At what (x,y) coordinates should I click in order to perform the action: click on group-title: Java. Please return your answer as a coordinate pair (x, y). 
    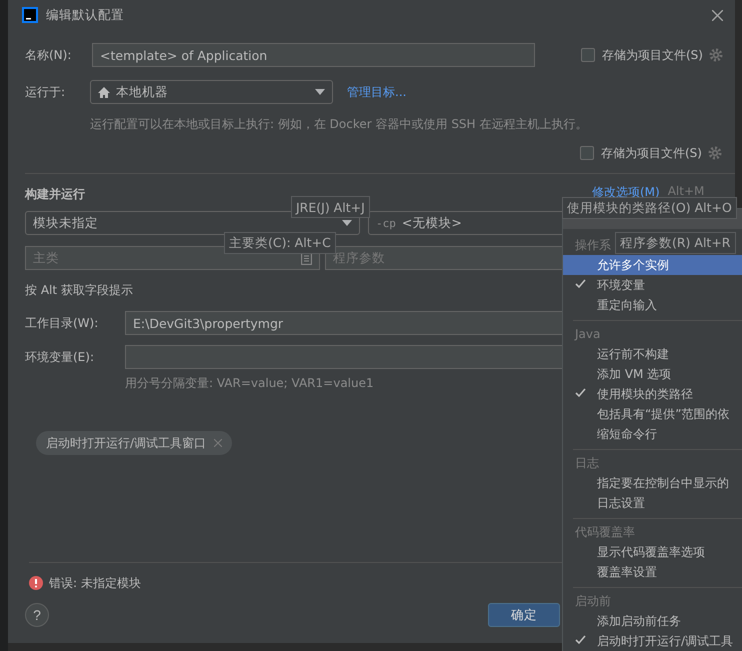
    Looking at the image, I should click on (587, 334).